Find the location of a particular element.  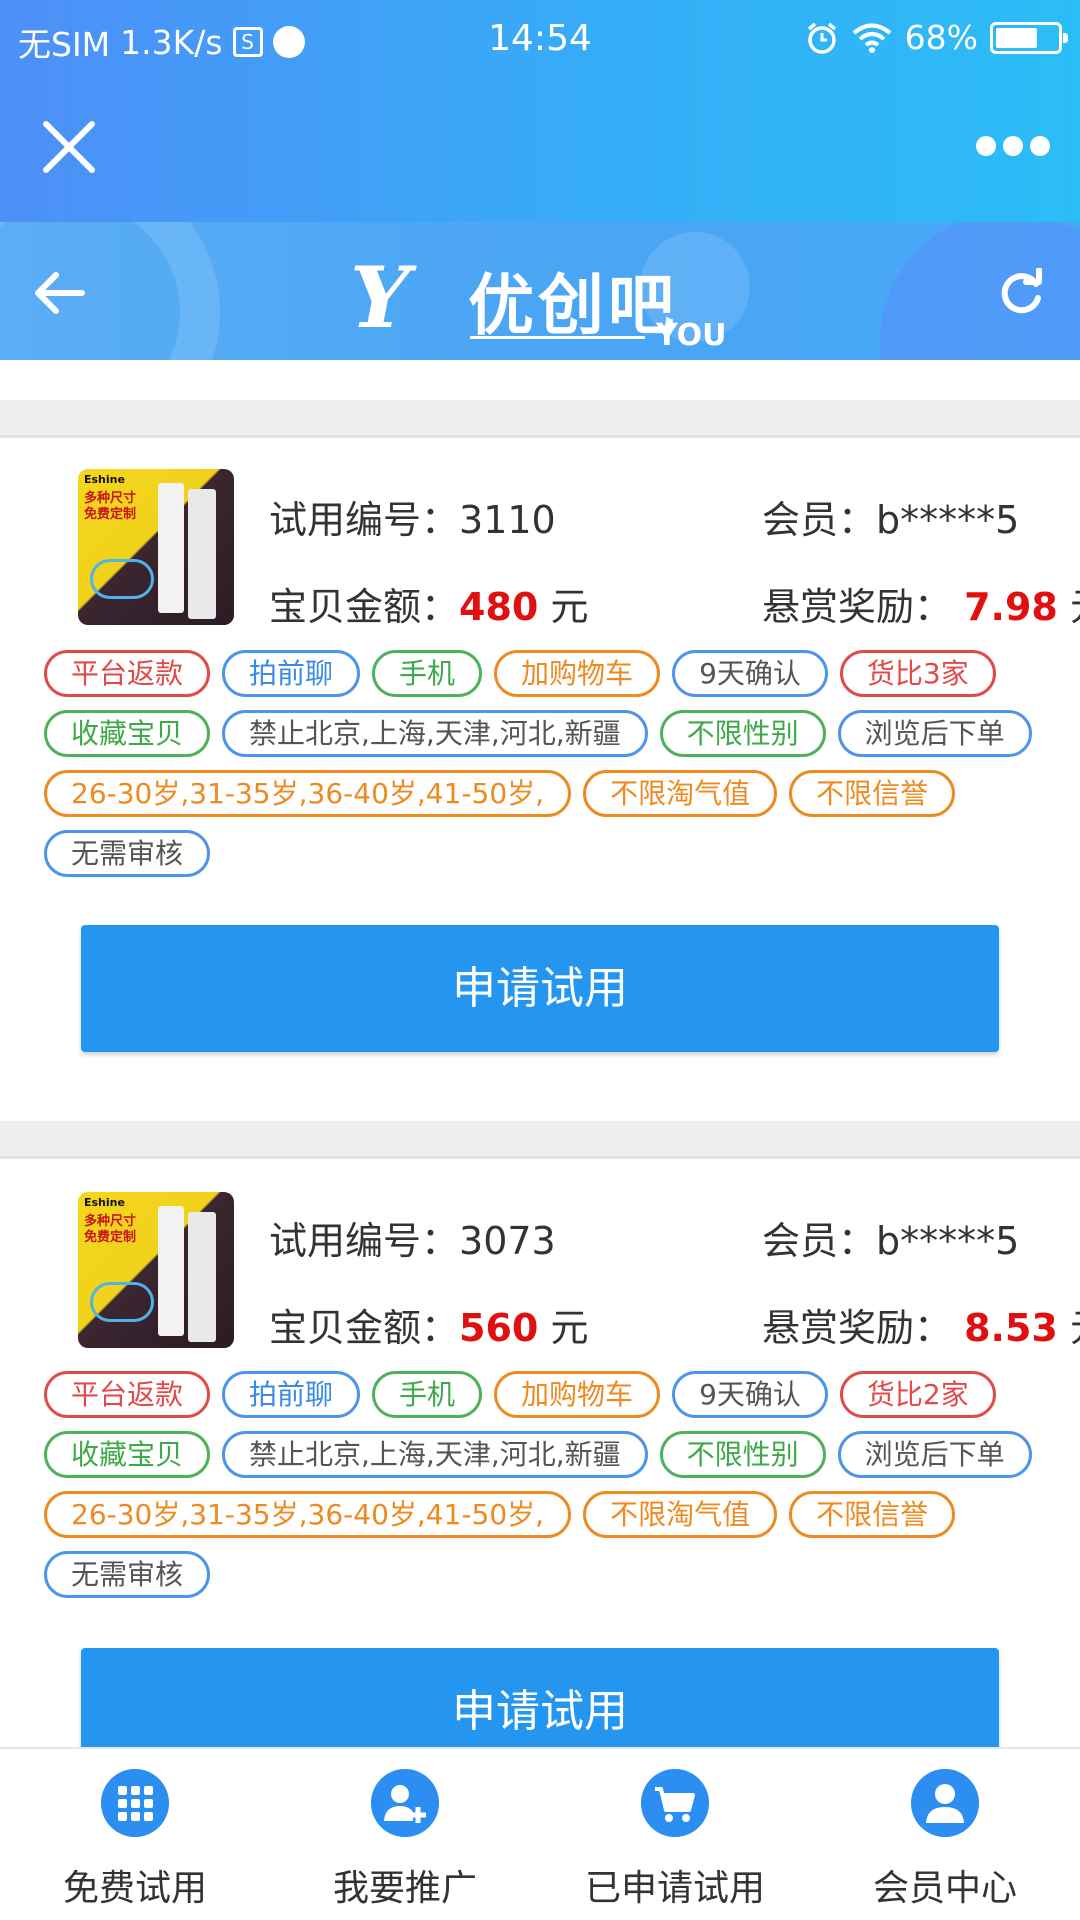

amount-value: 480 is located at coordinates (499, 607).